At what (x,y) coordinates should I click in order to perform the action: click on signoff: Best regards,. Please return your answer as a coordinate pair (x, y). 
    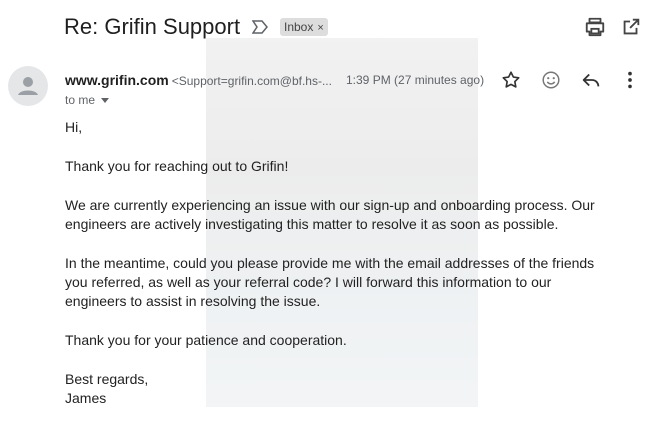
    Looking at the image, I should click on (107, 379).